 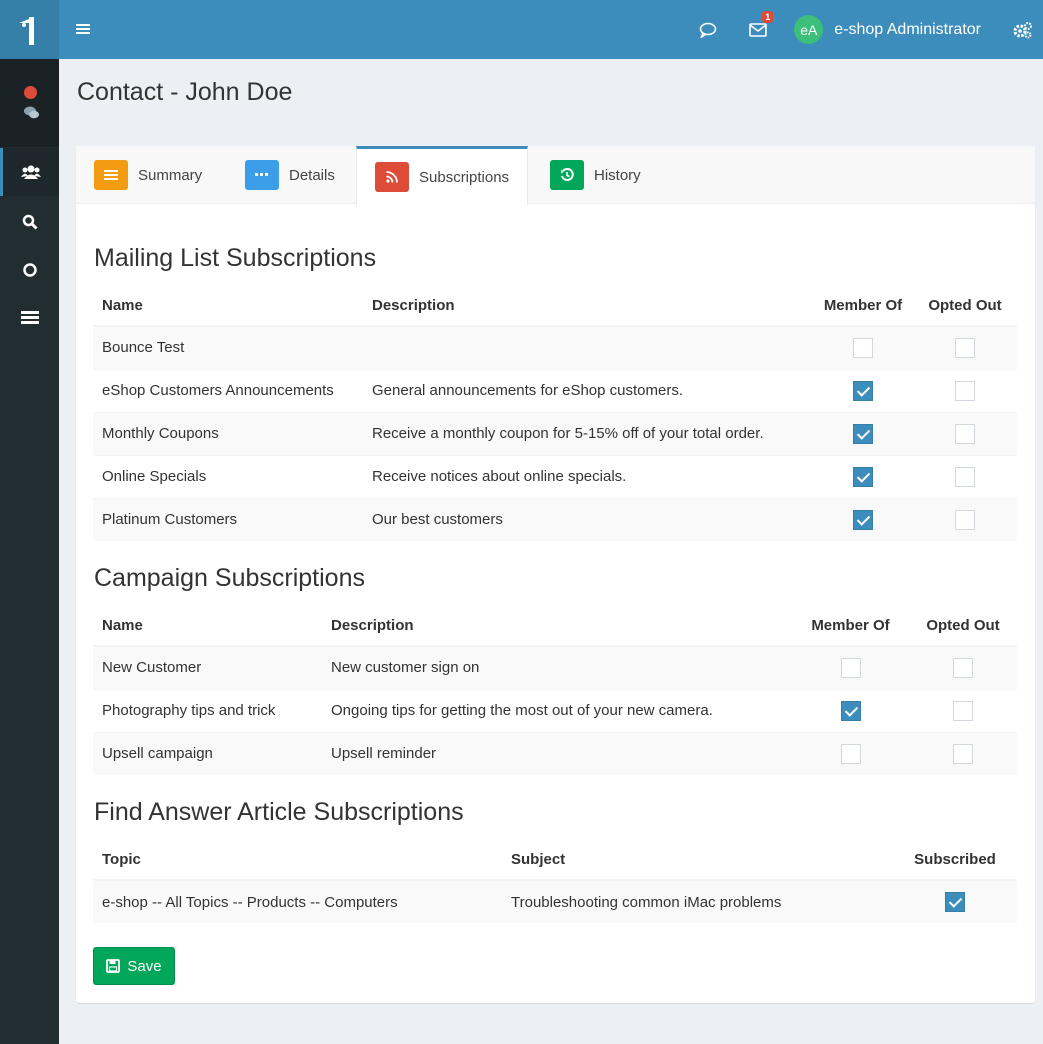 What do you see at coordinates (697, 860) in the screenshot?
I see `col-subject: Subject` at bounding box center [697, 860].